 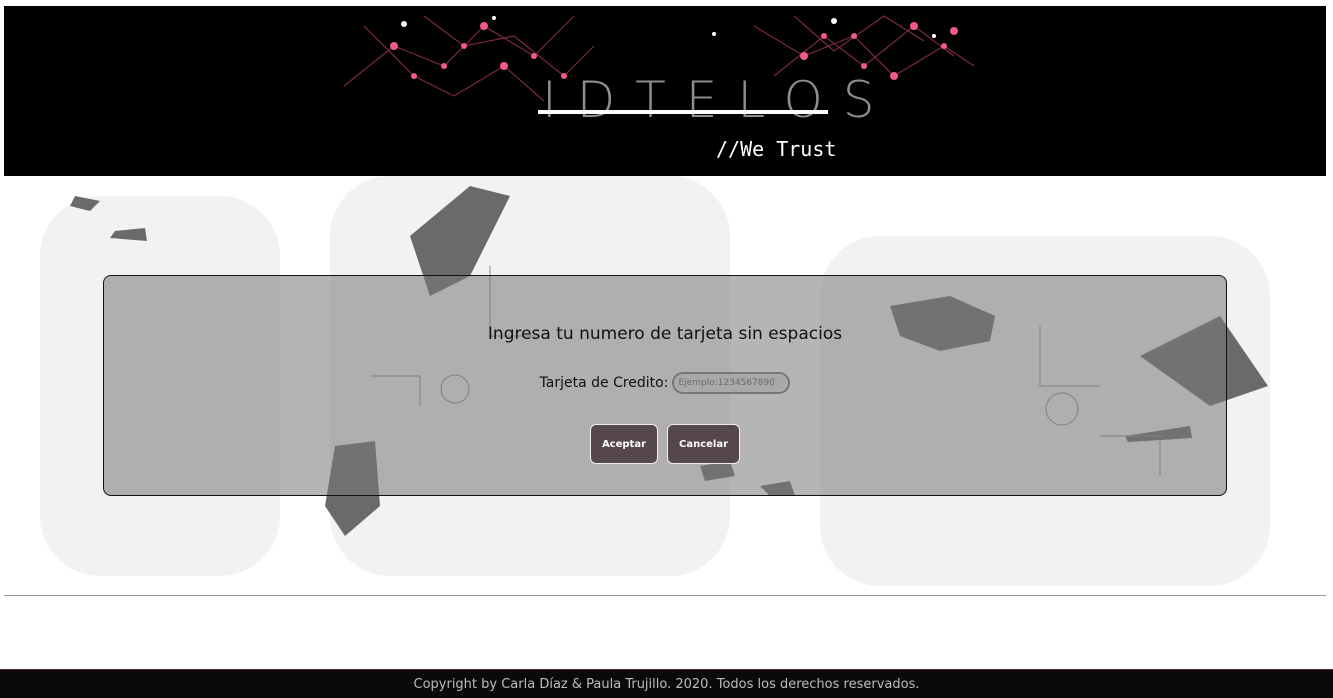 I want to click on card-number-label: Tarjeta de Credito:, so click(x=604, y=383).